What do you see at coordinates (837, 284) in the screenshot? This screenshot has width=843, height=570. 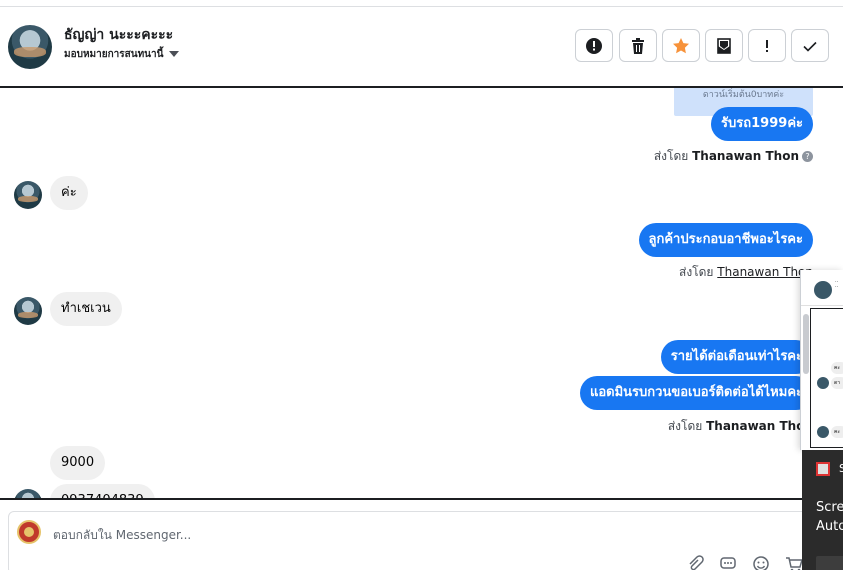 I see `popup-title: ·· ··` at bounding box center [837, 284].